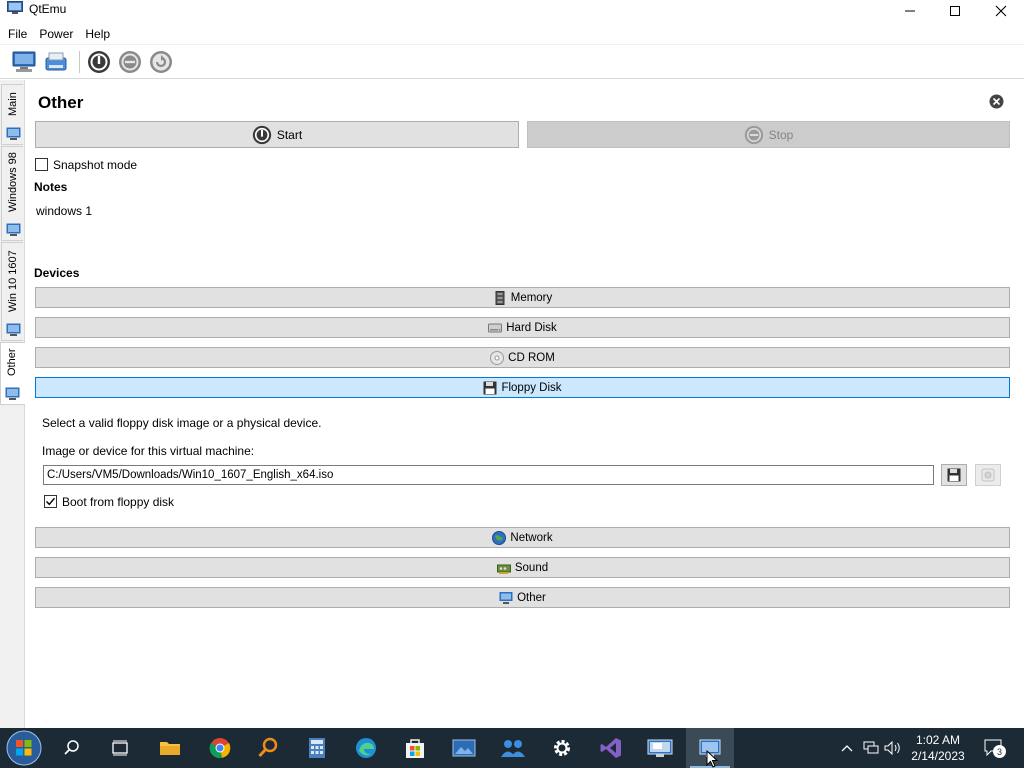 The height and width of the screenshot is (768, 1024). I want to click on notes-heading: Notes, so click(51, 187).